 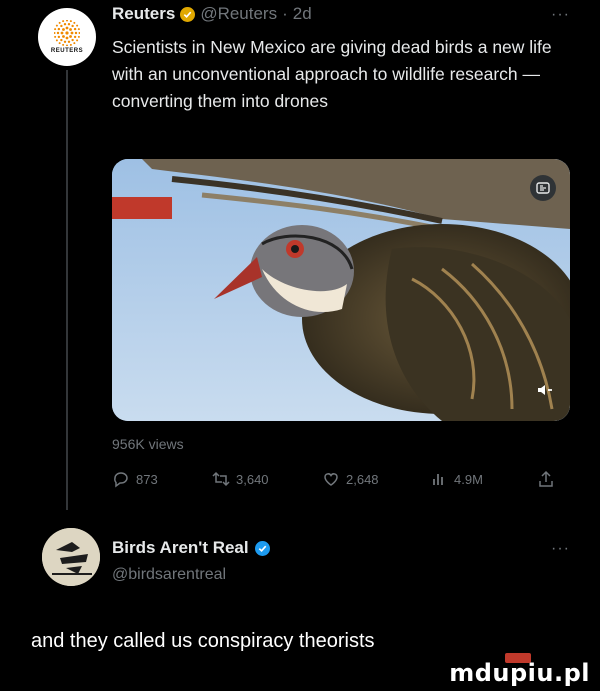 I want to click on meme-caption: and they called us conspiracy theorists, so click(x=203, y=641).